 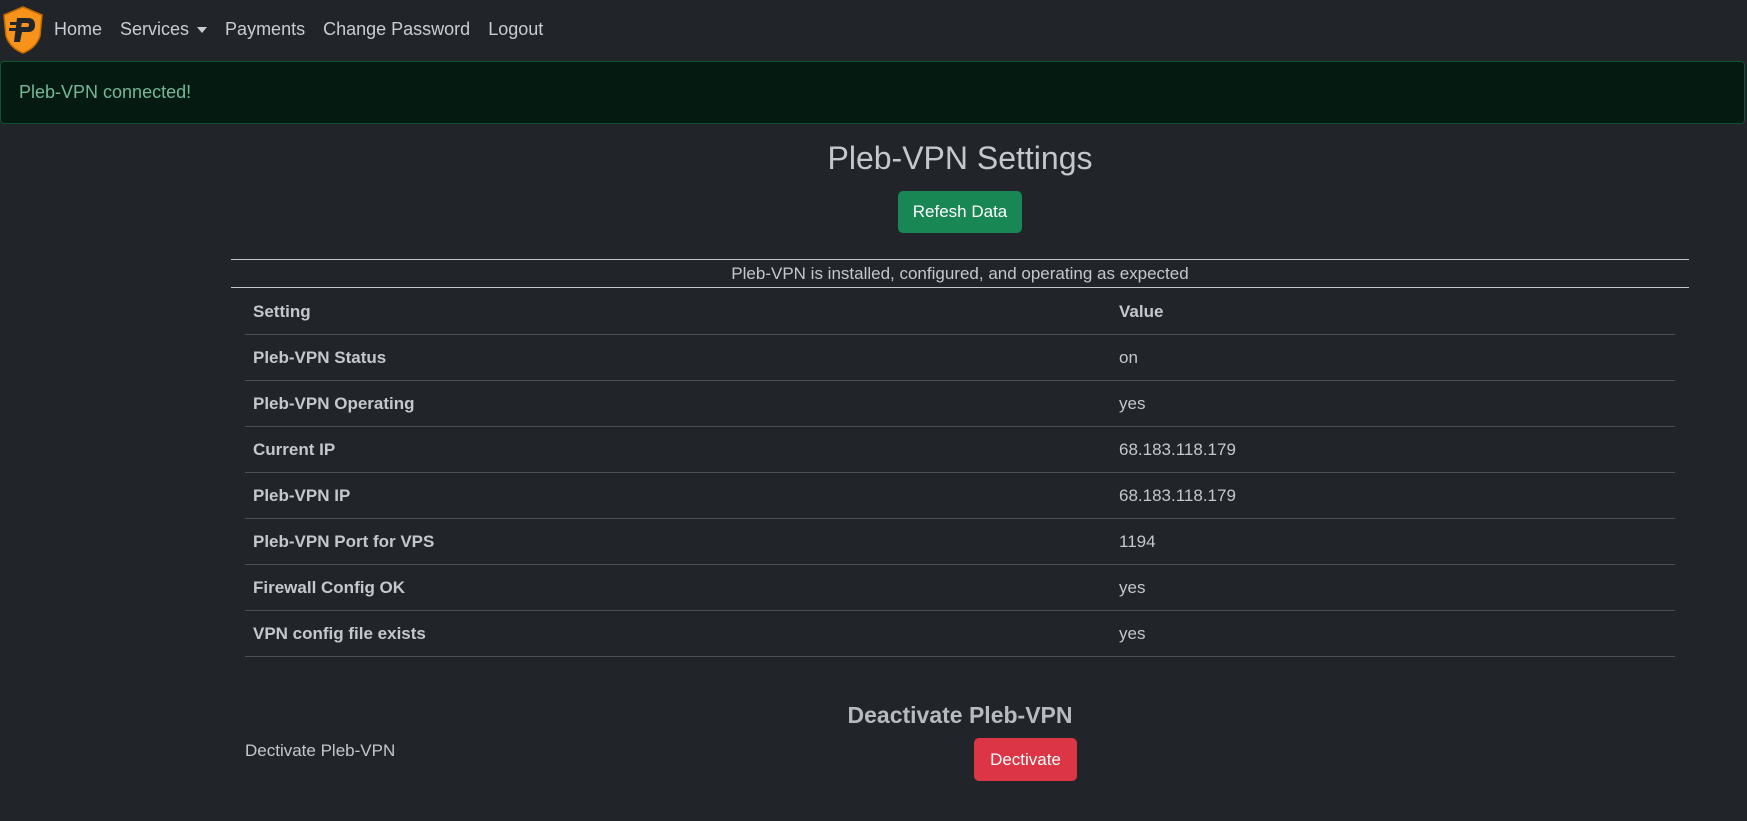 I want to click on setting-name: Pleb-VPN Operating, so click(x=678, y=403).